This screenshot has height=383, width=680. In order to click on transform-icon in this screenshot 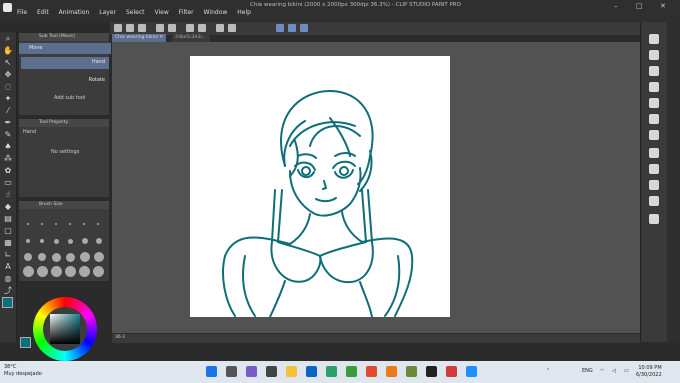, I will do `click(202, 28)`.